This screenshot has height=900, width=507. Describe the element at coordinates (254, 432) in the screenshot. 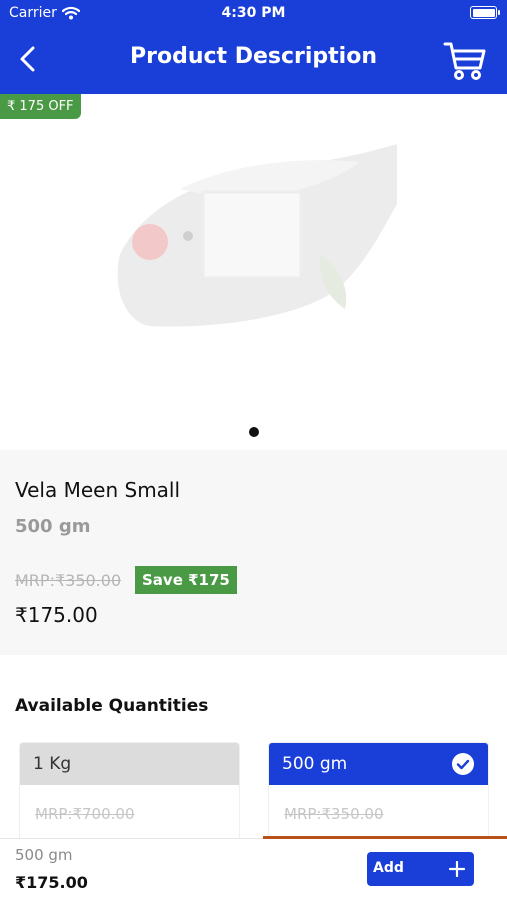

I see `carousel-page-indicator` at that location.